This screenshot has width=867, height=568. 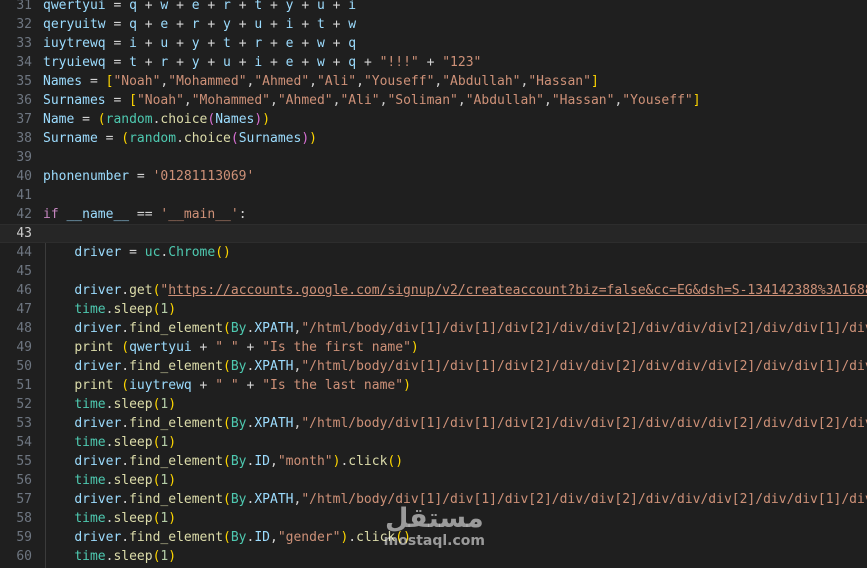 What do you see at coordinates (24, 271) in the screenshot?
I see `line-number: 45` at bounding box center [24, 271].